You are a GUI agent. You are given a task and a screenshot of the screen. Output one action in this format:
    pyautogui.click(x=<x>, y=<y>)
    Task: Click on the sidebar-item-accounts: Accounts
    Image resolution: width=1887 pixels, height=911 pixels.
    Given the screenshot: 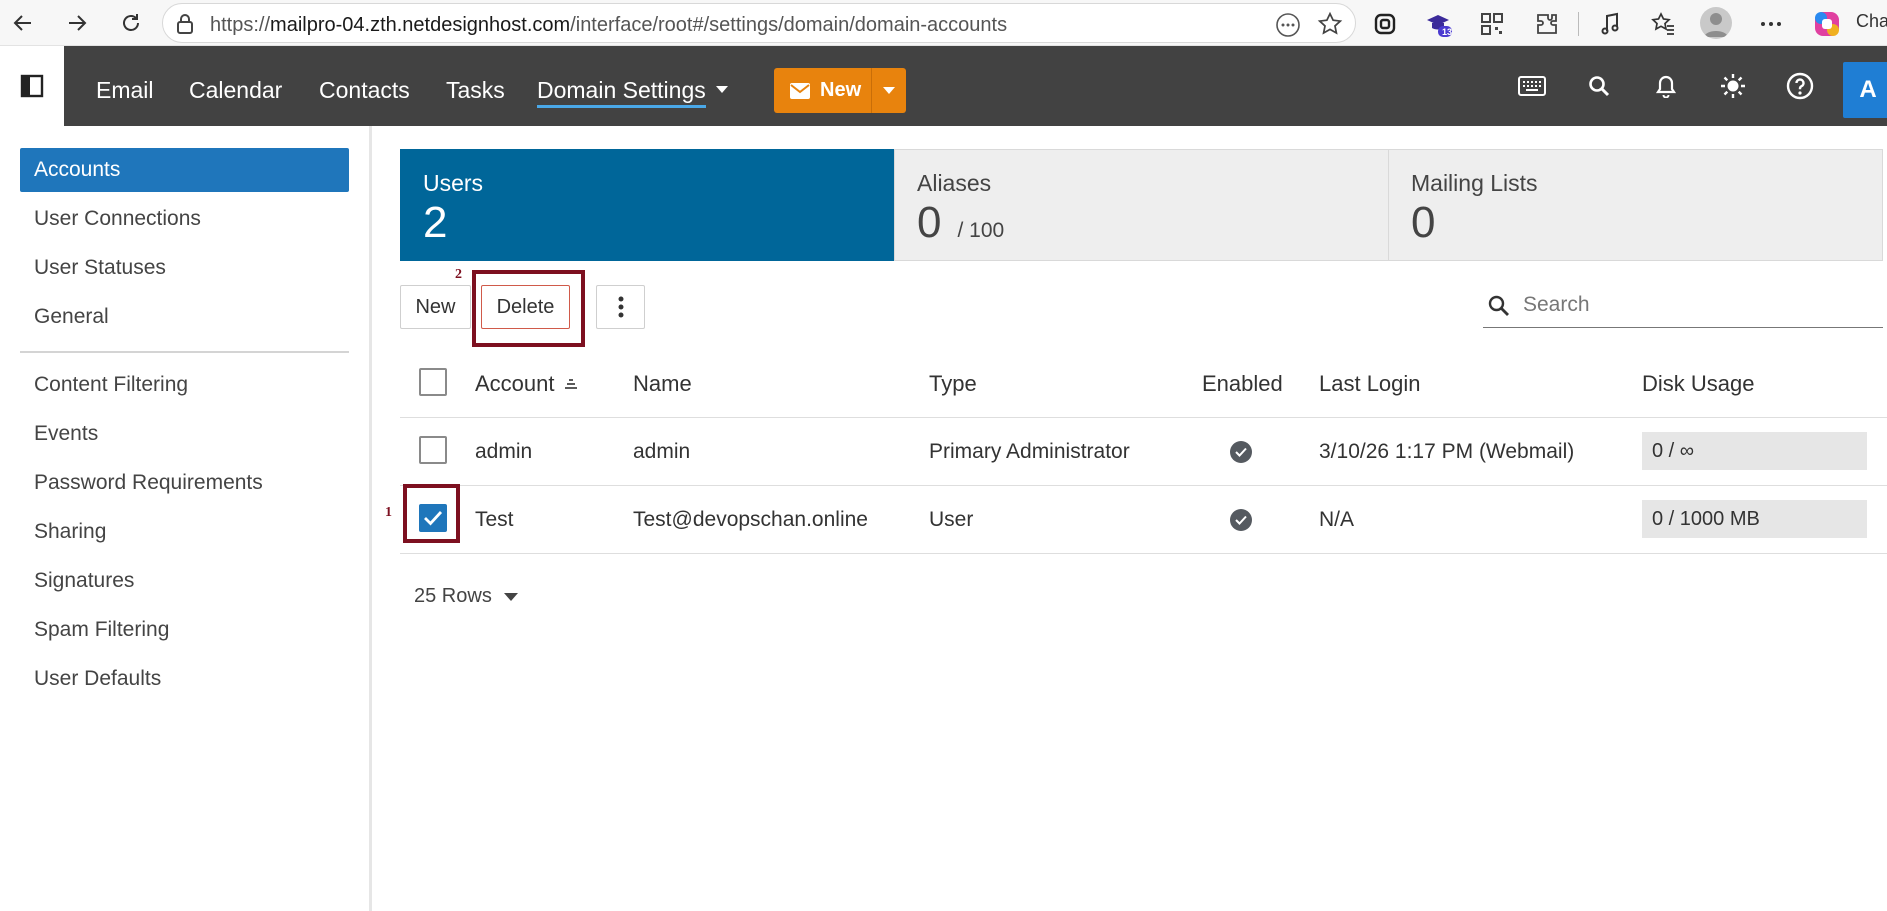 What is the action you would take?
    pyautogui.click(x=184, y=170)
    